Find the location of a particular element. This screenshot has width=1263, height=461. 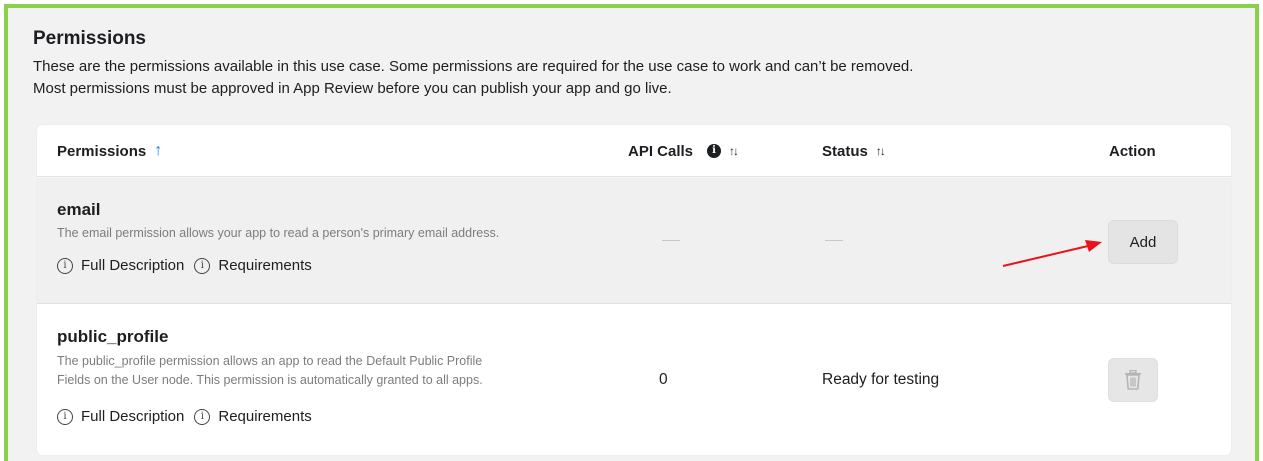

column-header-status-label: Status is located at coordinates (845, 151).